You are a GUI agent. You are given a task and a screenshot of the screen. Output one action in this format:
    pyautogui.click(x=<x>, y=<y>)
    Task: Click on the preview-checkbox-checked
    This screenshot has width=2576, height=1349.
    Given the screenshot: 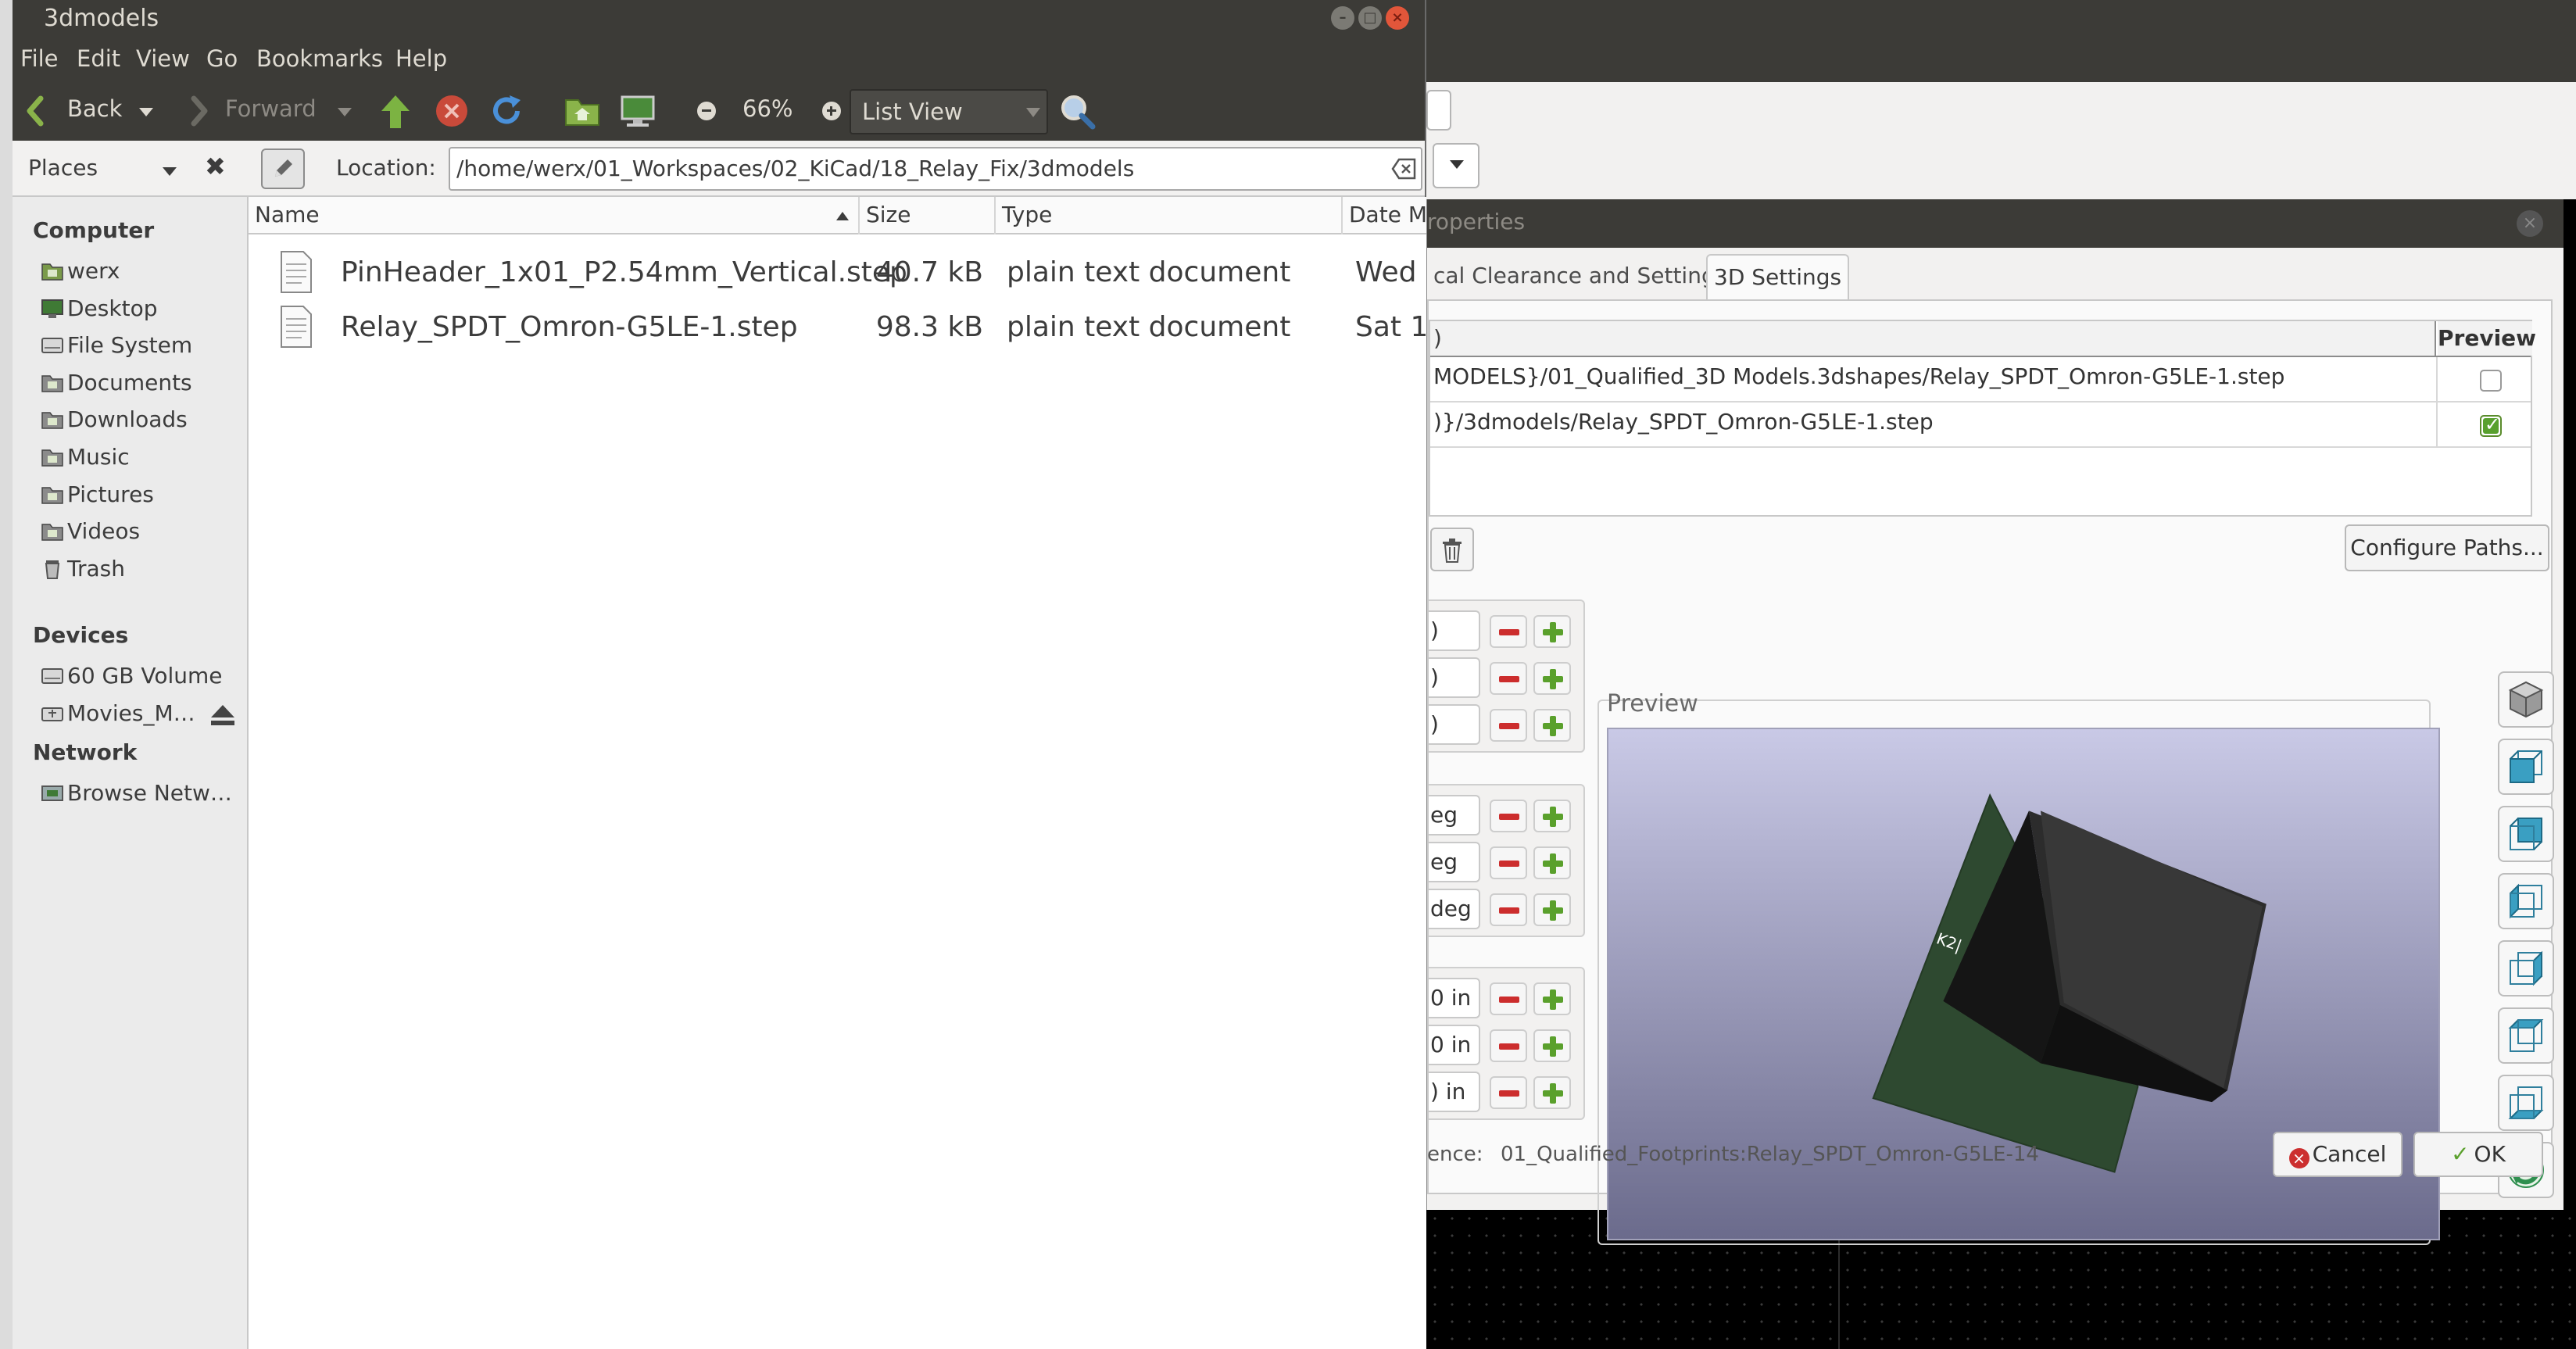 What is the action you would take?
    pyautogui.click(x=2491, y=425)
    